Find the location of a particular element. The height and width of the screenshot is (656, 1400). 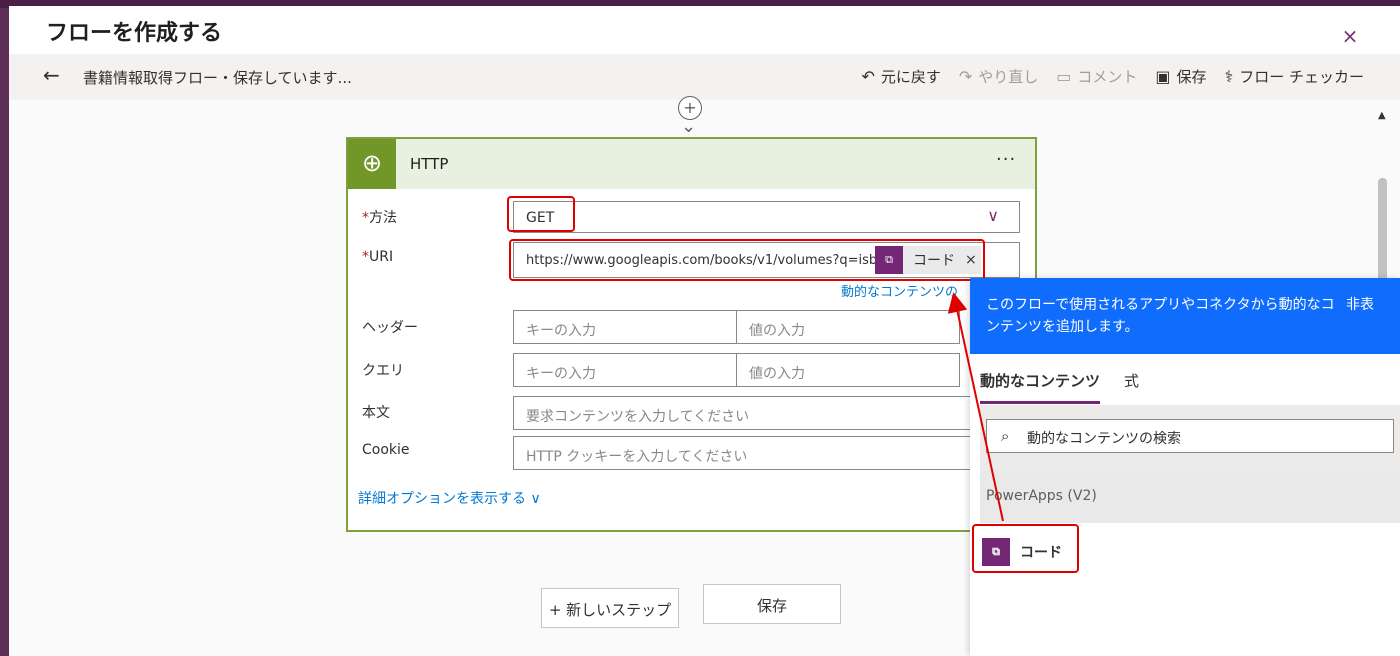

redo-button: ↷ やり直し is located at coordinates (998, 76).